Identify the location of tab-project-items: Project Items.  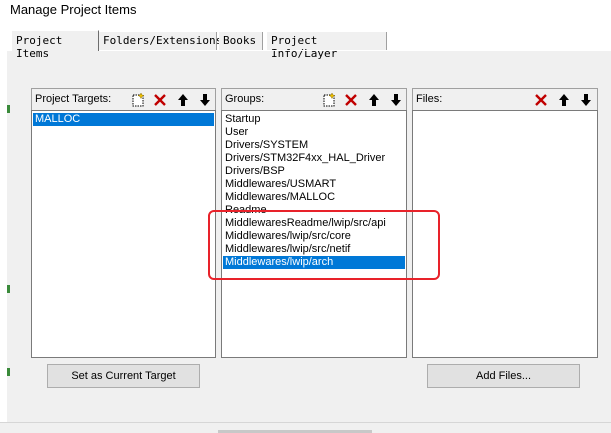
(55, 45).